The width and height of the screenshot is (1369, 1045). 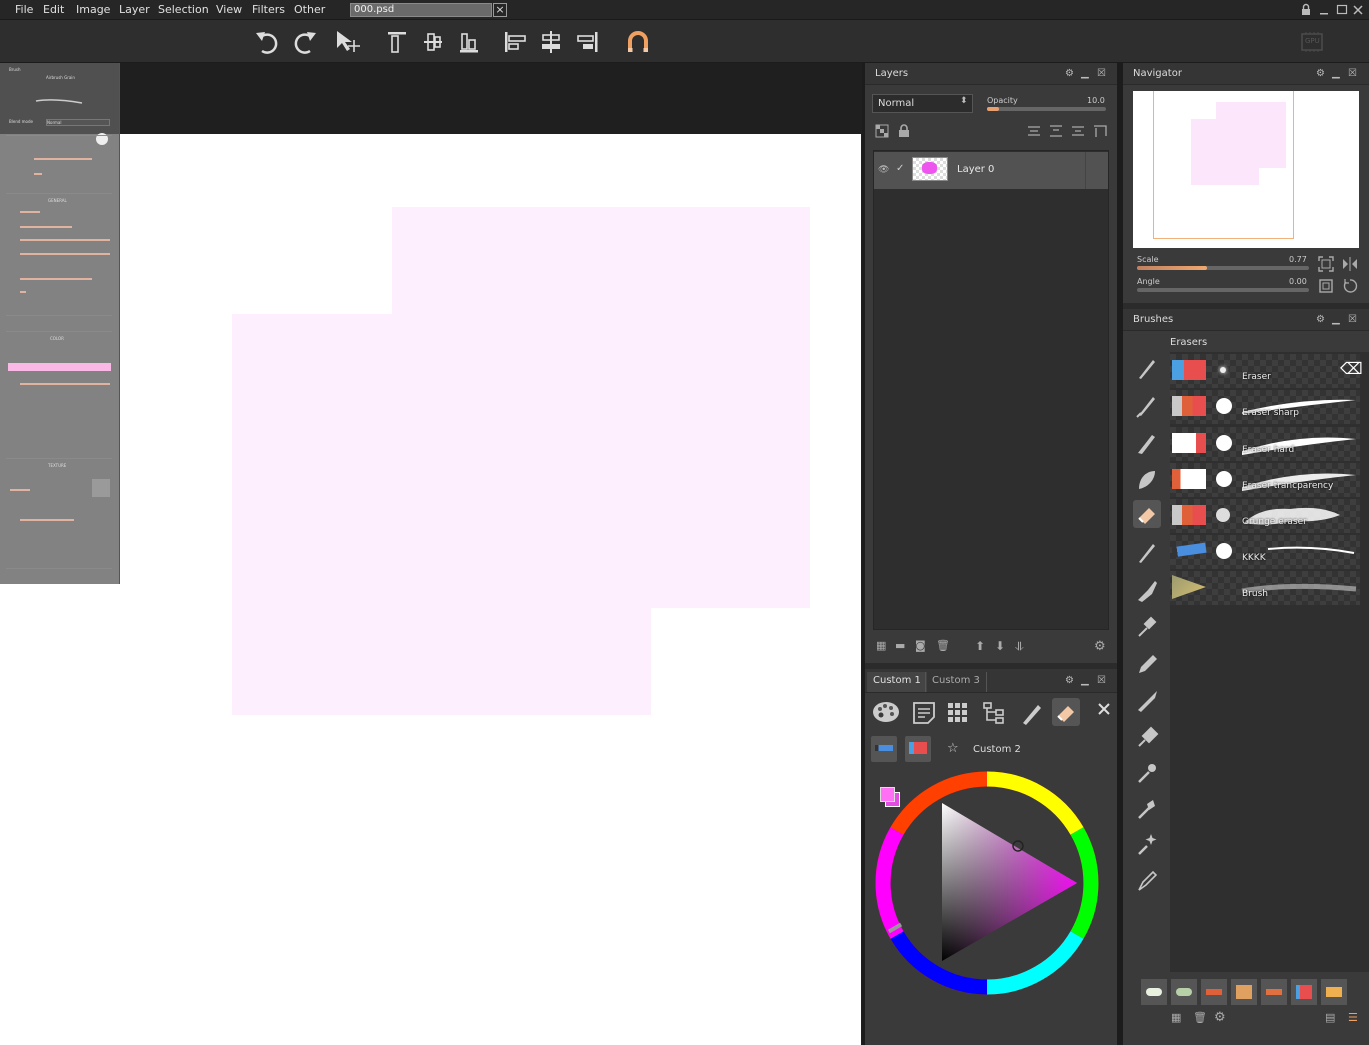 What do you see at coordinates (78, 122) in the screenshot?
I see `blend-mode-select: Normal` at bounding box center [78, 122].